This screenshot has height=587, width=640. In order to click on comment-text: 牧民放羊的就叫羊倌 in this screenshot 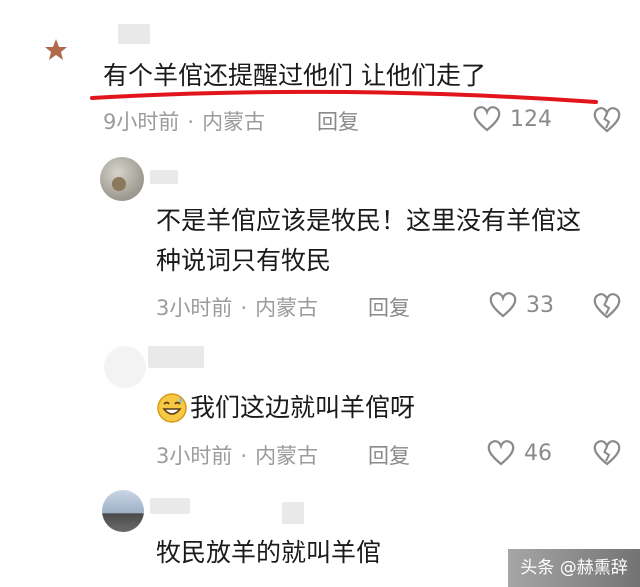, I will do `click(269, 552)`.